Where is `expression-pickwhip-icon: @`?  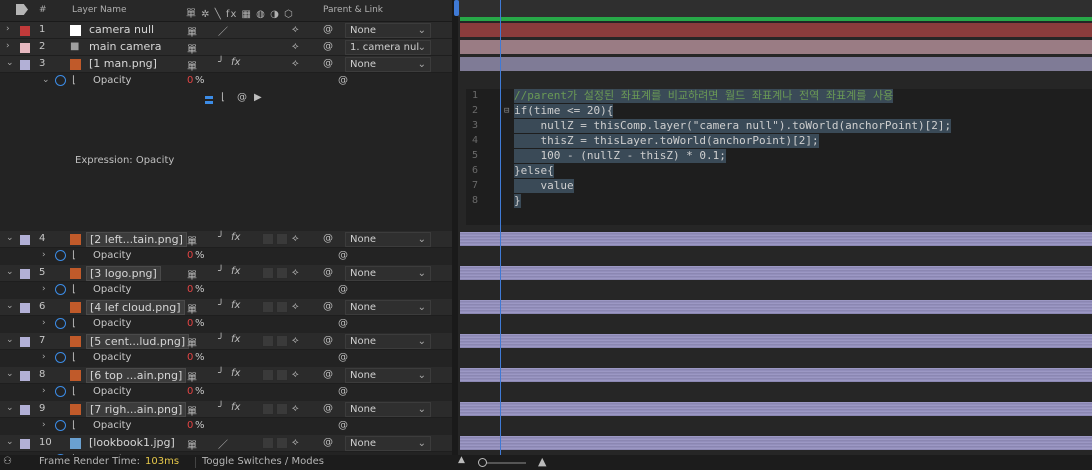
expression-pickwhip-icon: @ is located at coordinates (242, 97).